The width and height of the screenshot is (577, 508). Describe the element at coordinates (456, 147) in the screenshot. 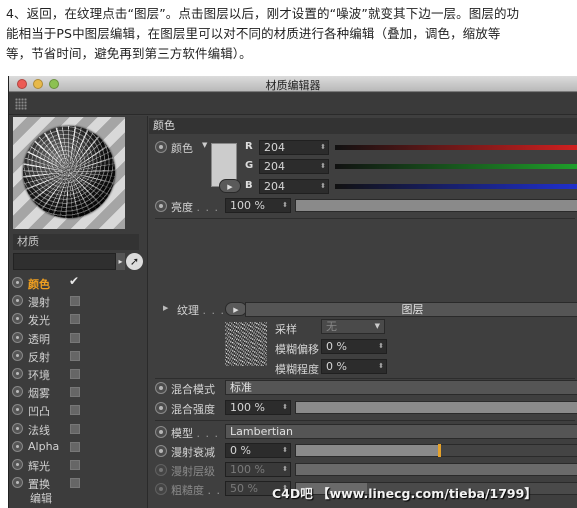

I see `r-slider` at that location.